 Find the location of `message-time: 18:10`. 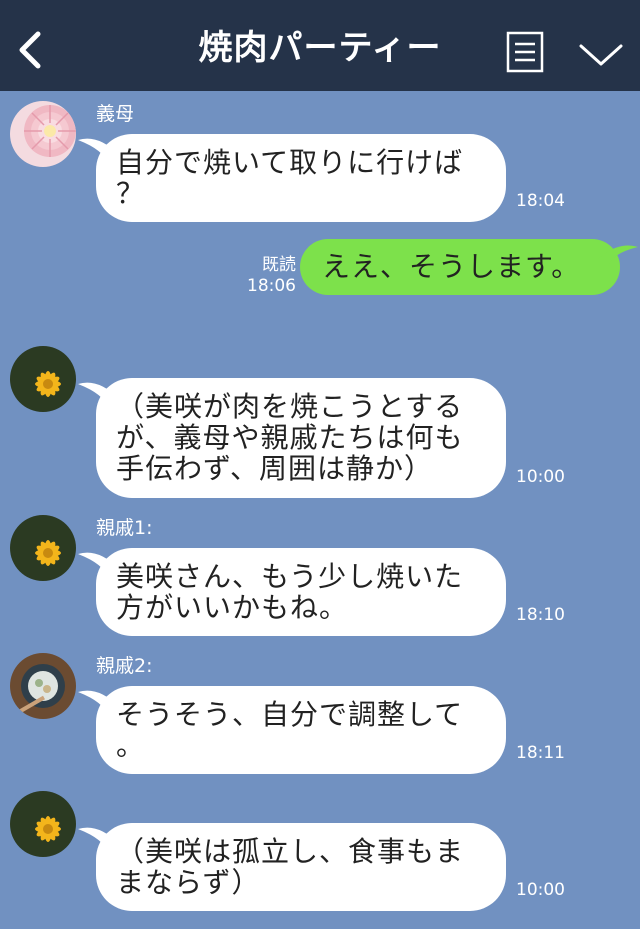

message-time: 18:10 is located at coordinates (540, 615).